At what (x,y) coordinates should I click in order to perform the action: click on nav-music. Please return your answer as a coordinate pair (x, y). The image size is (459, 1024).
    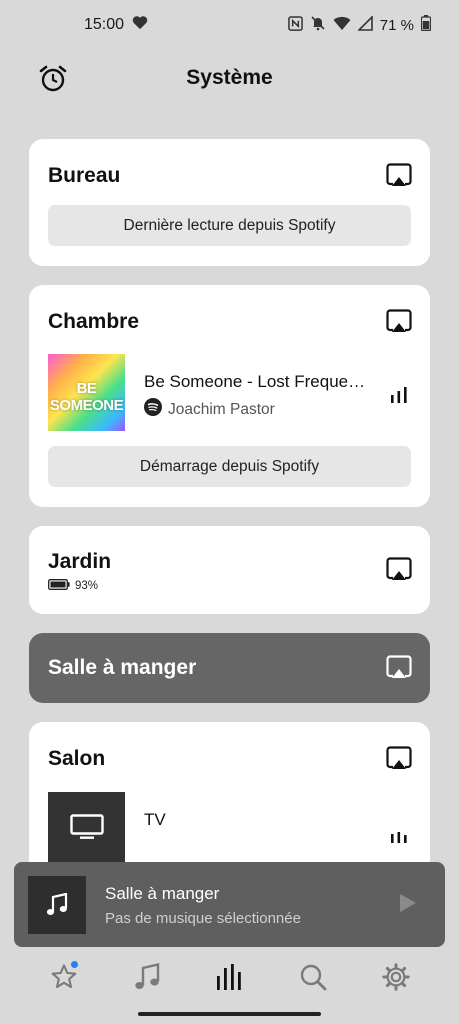
    Looking at the image, I should click on (147, 977).